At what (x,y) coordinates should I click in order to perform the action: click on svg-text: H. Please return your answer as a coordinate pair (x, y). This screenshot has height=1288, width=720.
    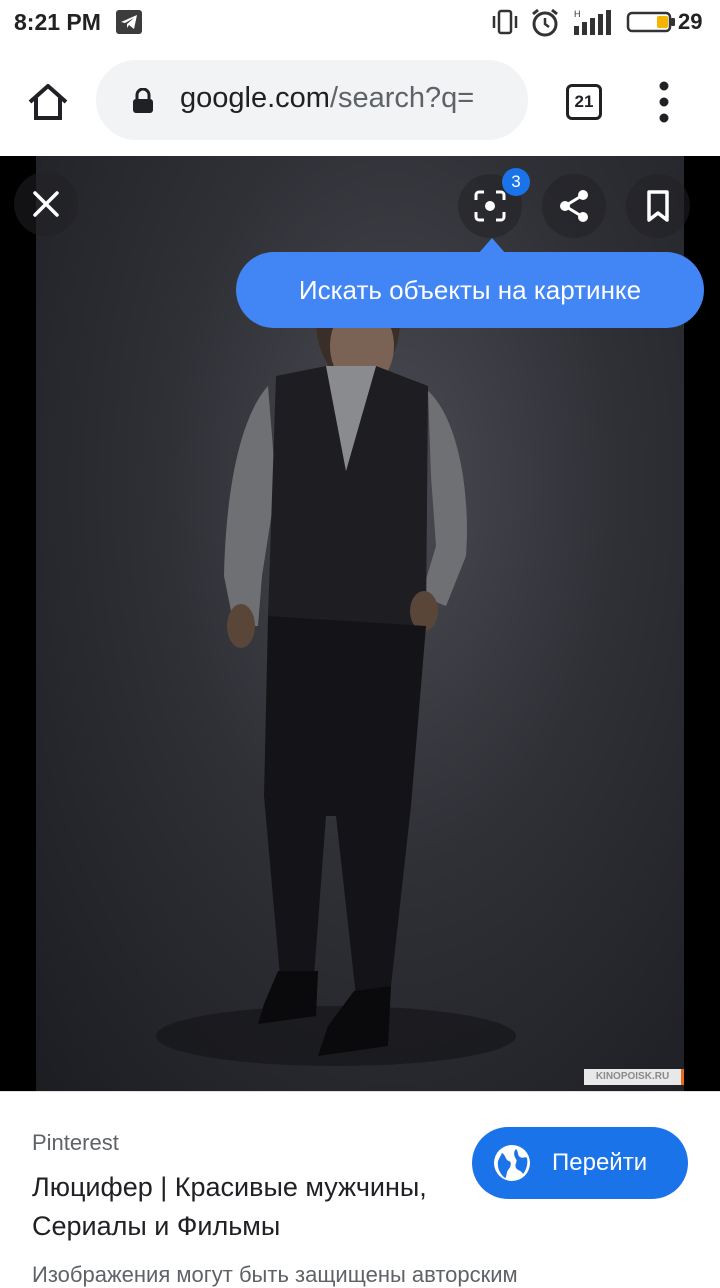
    Looking at the image, I should click on (577, 14).